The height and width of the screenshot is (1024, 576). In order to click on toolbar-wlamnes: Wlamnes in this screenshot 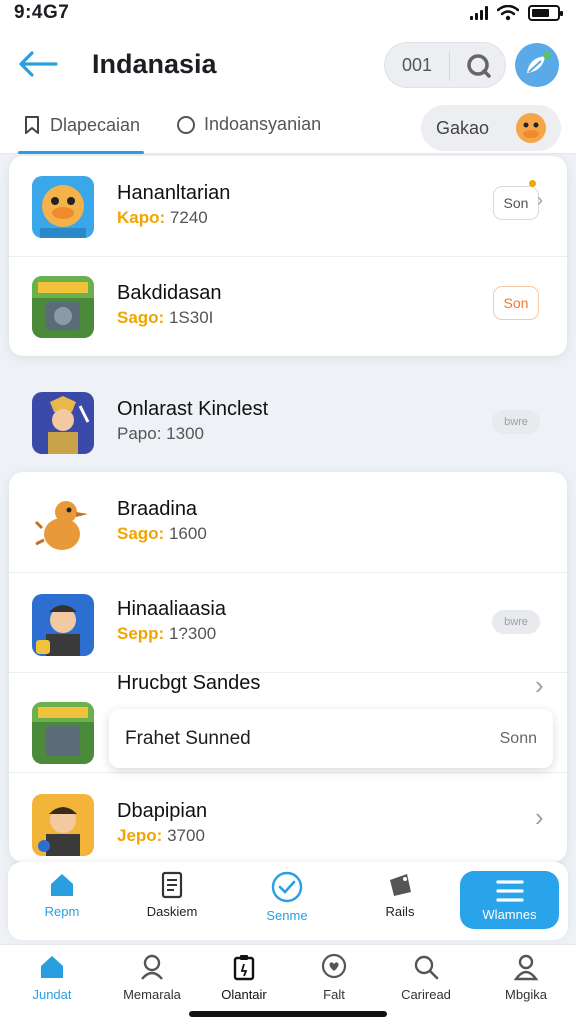, I will do `click(509, 900)`.